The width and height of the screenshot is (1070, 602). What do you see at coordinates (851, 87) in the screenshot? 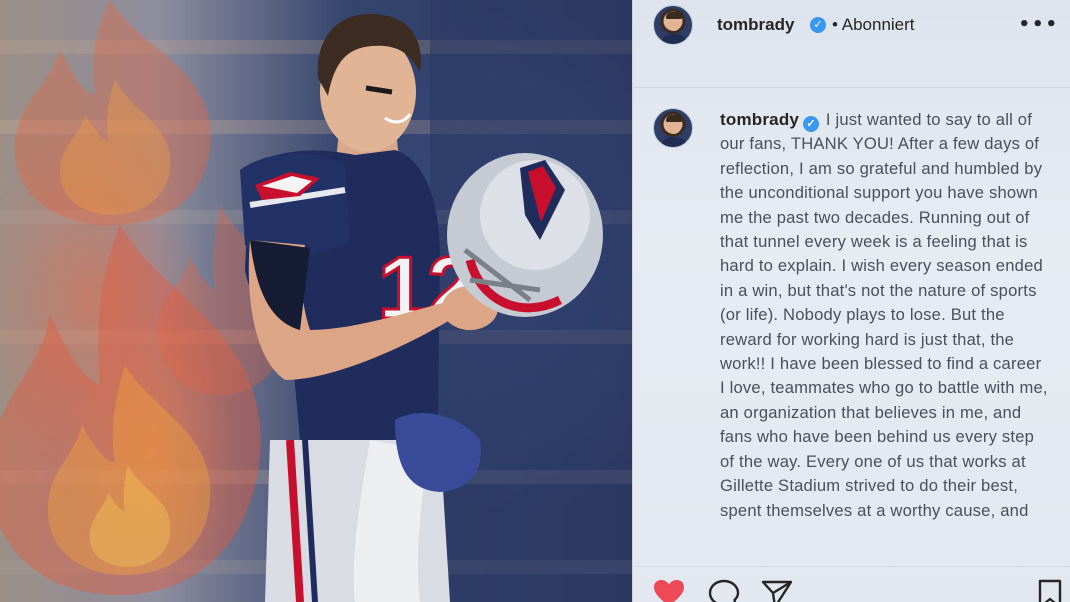
I see `header-divider` at bounding box center [851, 87].